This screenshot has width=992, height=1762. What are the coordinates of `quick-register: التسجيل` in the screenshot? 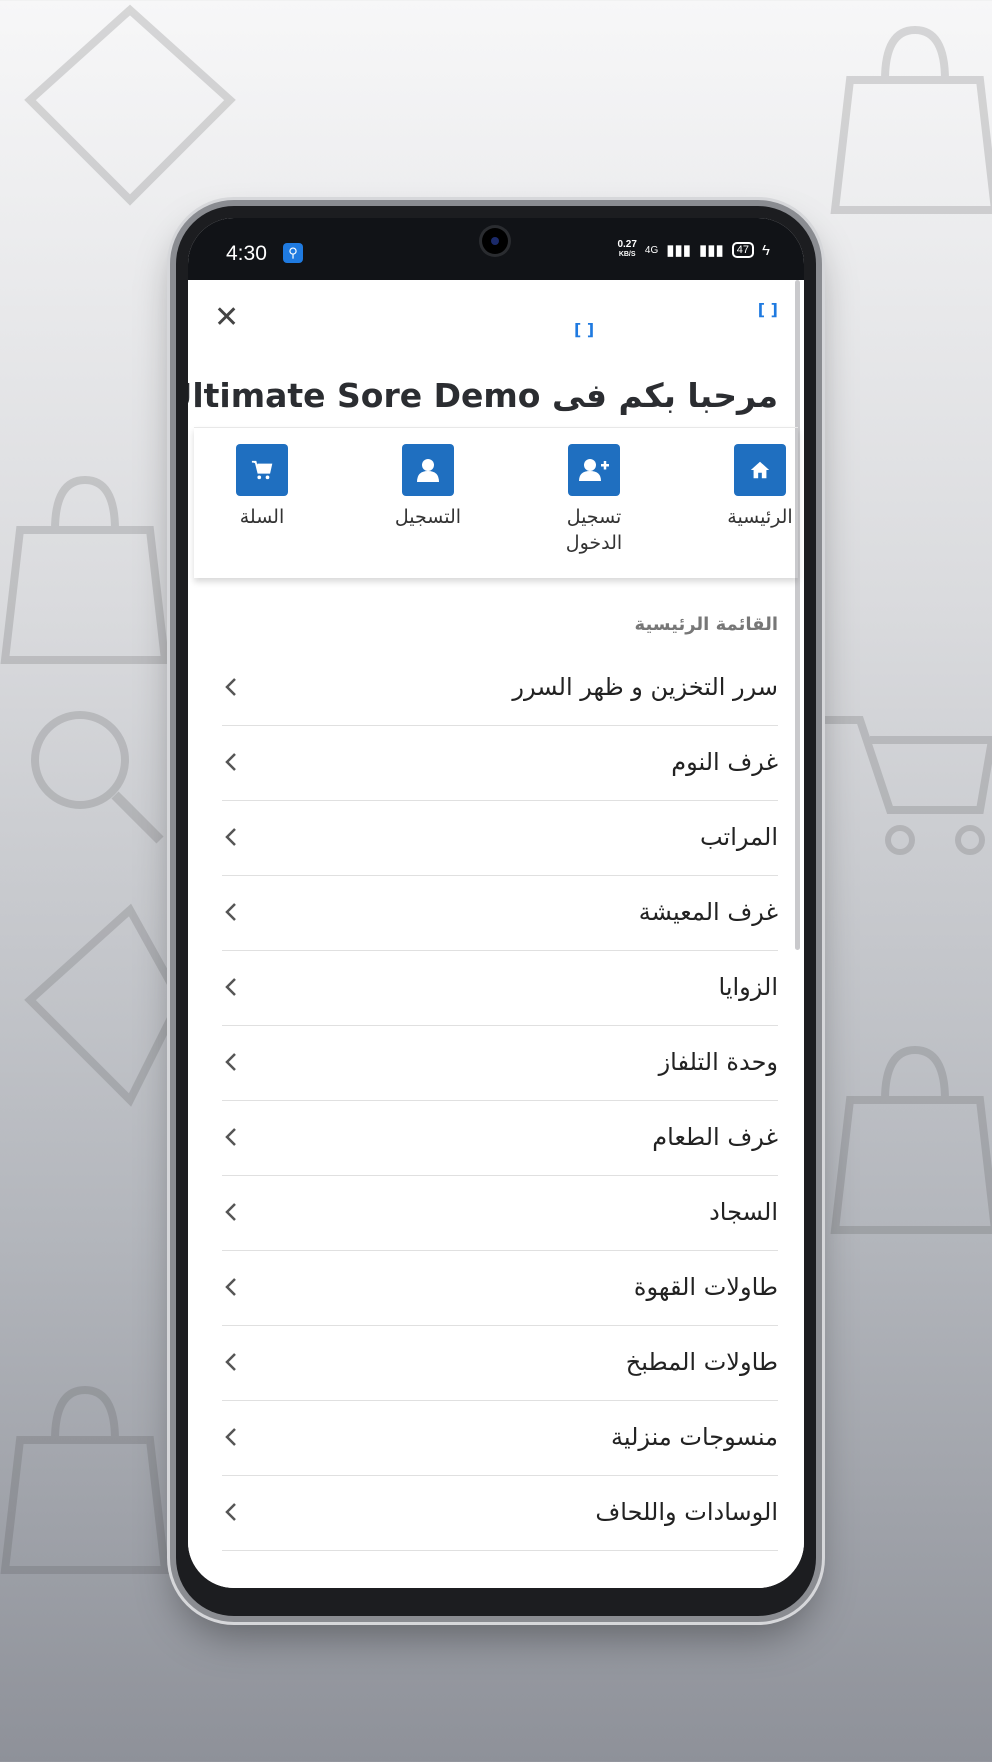 It's located at (428, 487).